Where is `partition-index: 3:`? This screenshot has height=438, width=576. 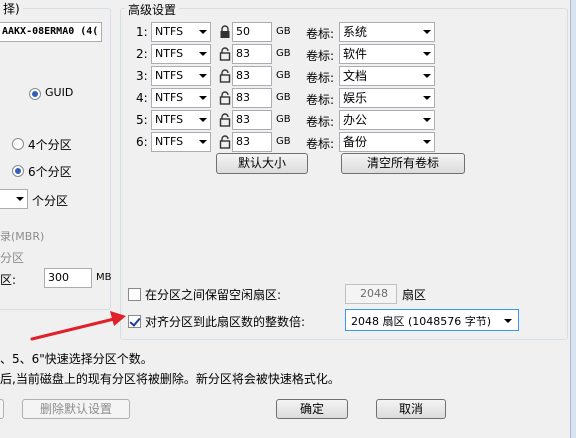
partition-index: 3: is located at coordinates (142, 76).